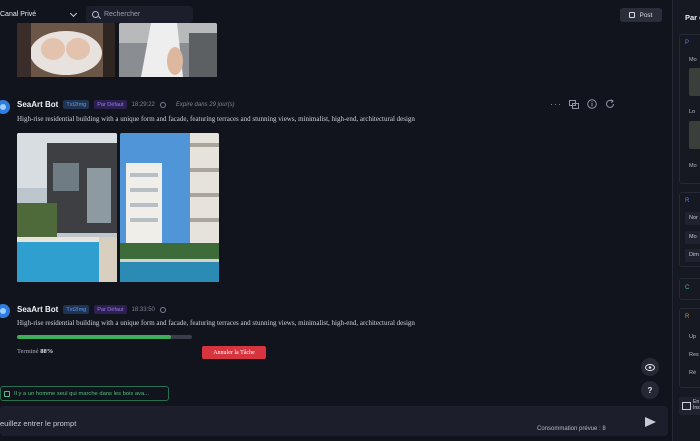 This screenshot has height=441, width=700. I want to click on panel-chip: Nor, so click(692, 218).